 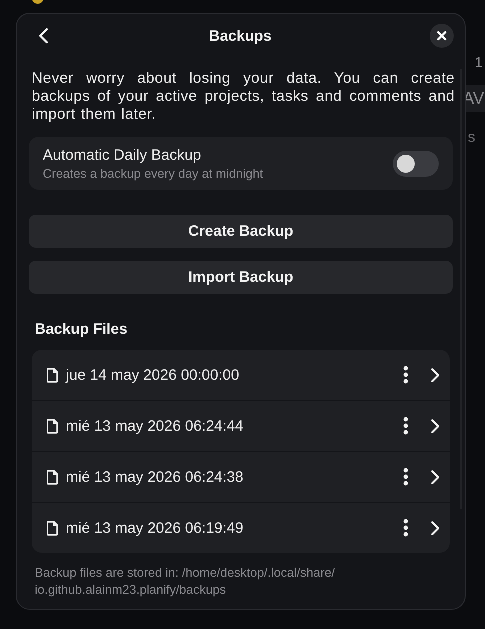 What do you see at coordinates (122, 155) in the screenshot?
I see `setting-title: Automatic Daily Backup` at bounding box center [122, 155].